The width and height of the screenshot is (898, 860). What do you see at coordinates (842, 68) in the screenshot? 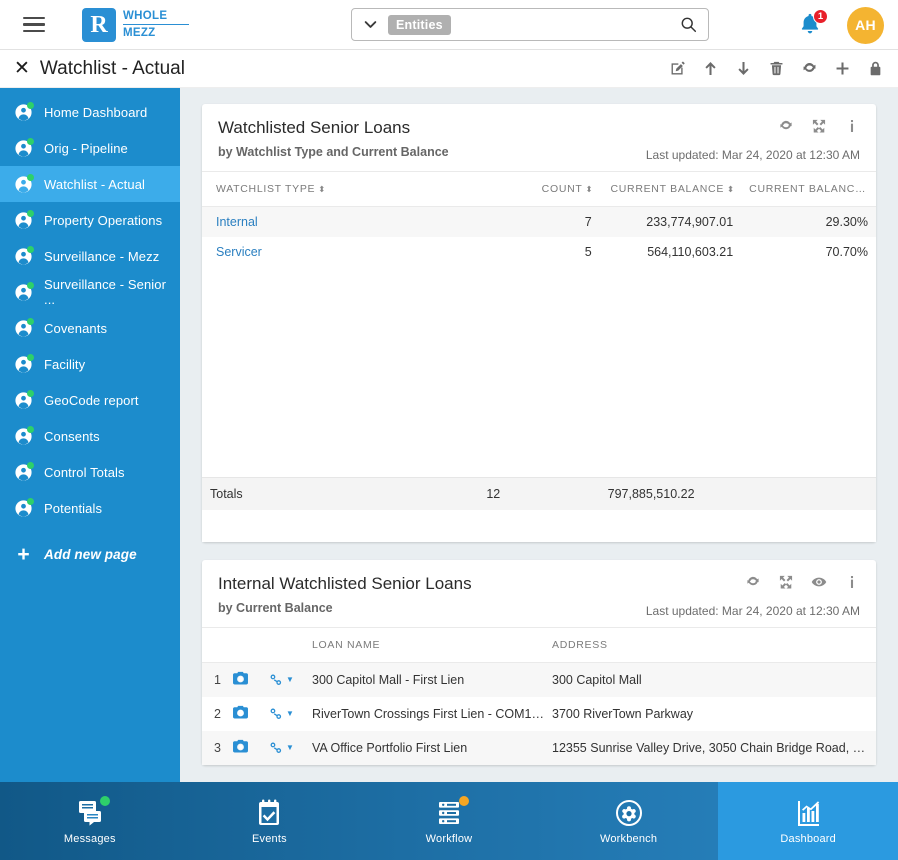
I see `add-icon` at bounding box center [842, 68].